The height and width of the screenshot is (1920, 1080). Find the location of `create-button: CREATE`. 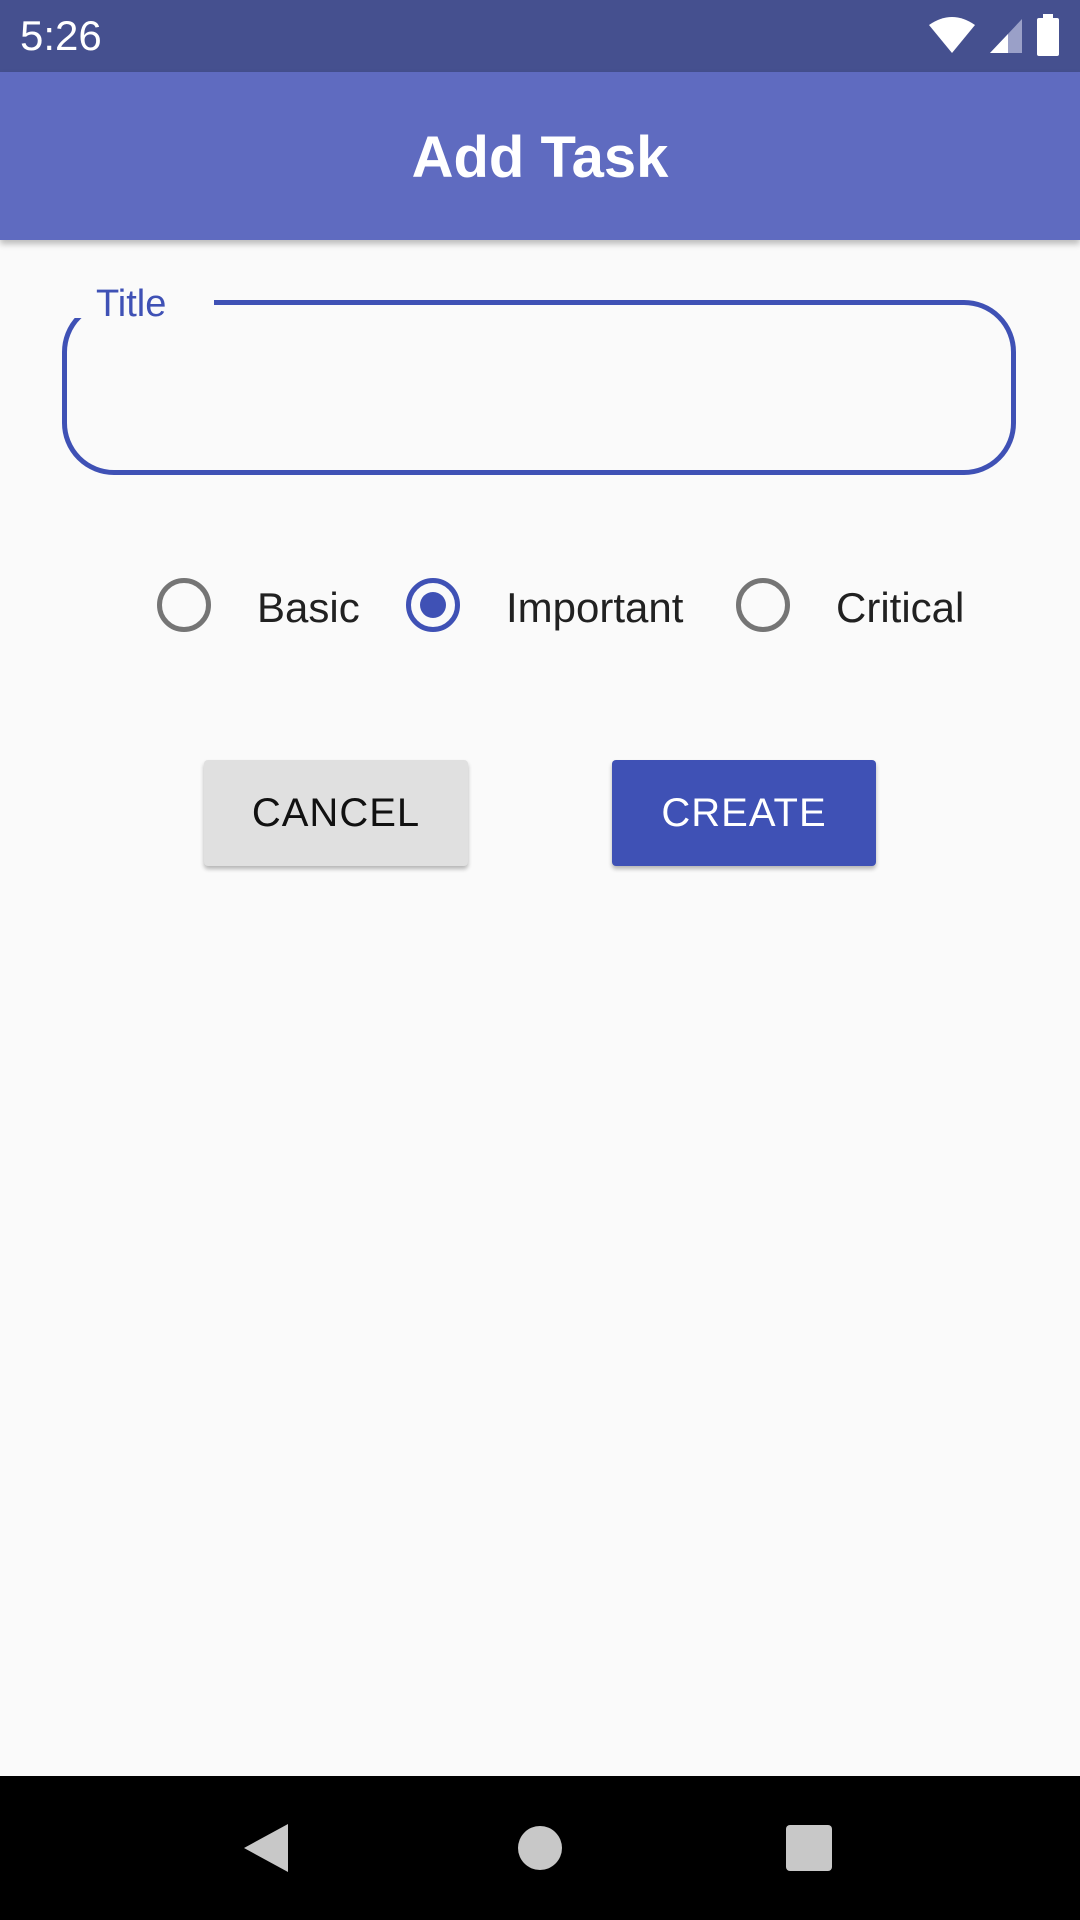

create-button: CREATE is located at coordinates (744, 813).